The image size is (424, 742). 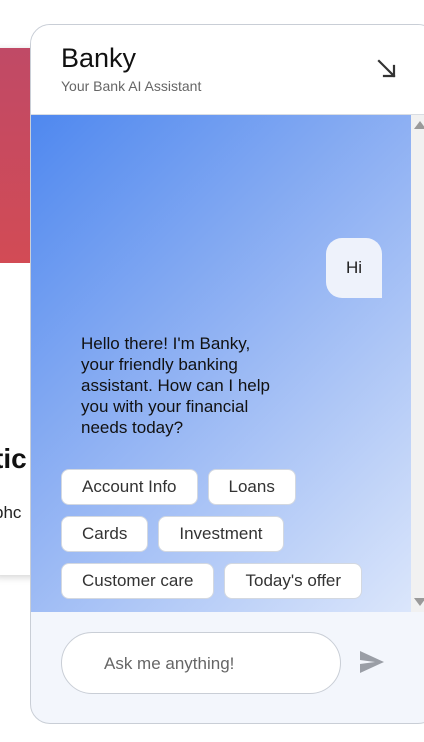 I want to click on minimize-button, so click(x=387, y=69).